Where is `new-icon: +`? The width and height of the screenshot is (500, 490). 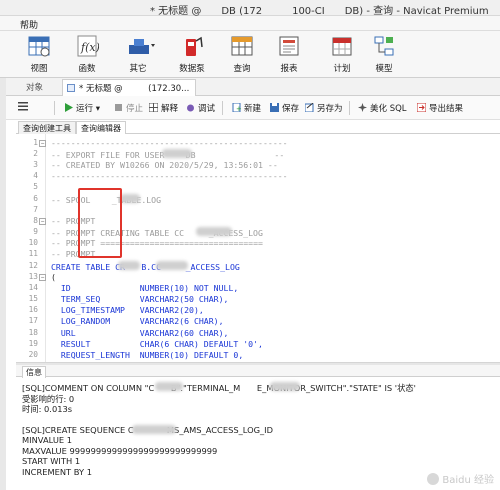
new-icon: + is located at coordinates (237, 107).